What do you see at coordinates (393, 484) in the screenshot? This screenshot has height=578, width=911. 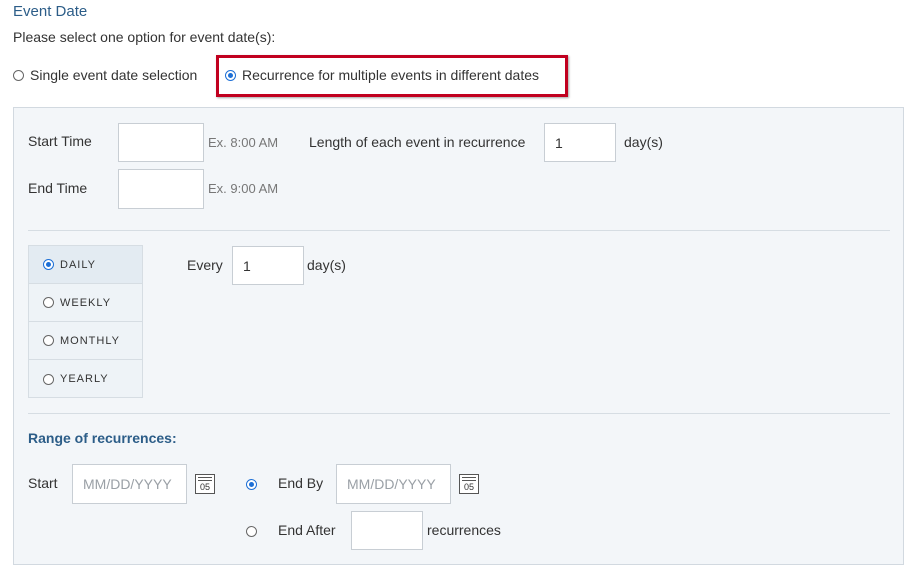 I see `end-by-input` at bounding box center [393, 484].